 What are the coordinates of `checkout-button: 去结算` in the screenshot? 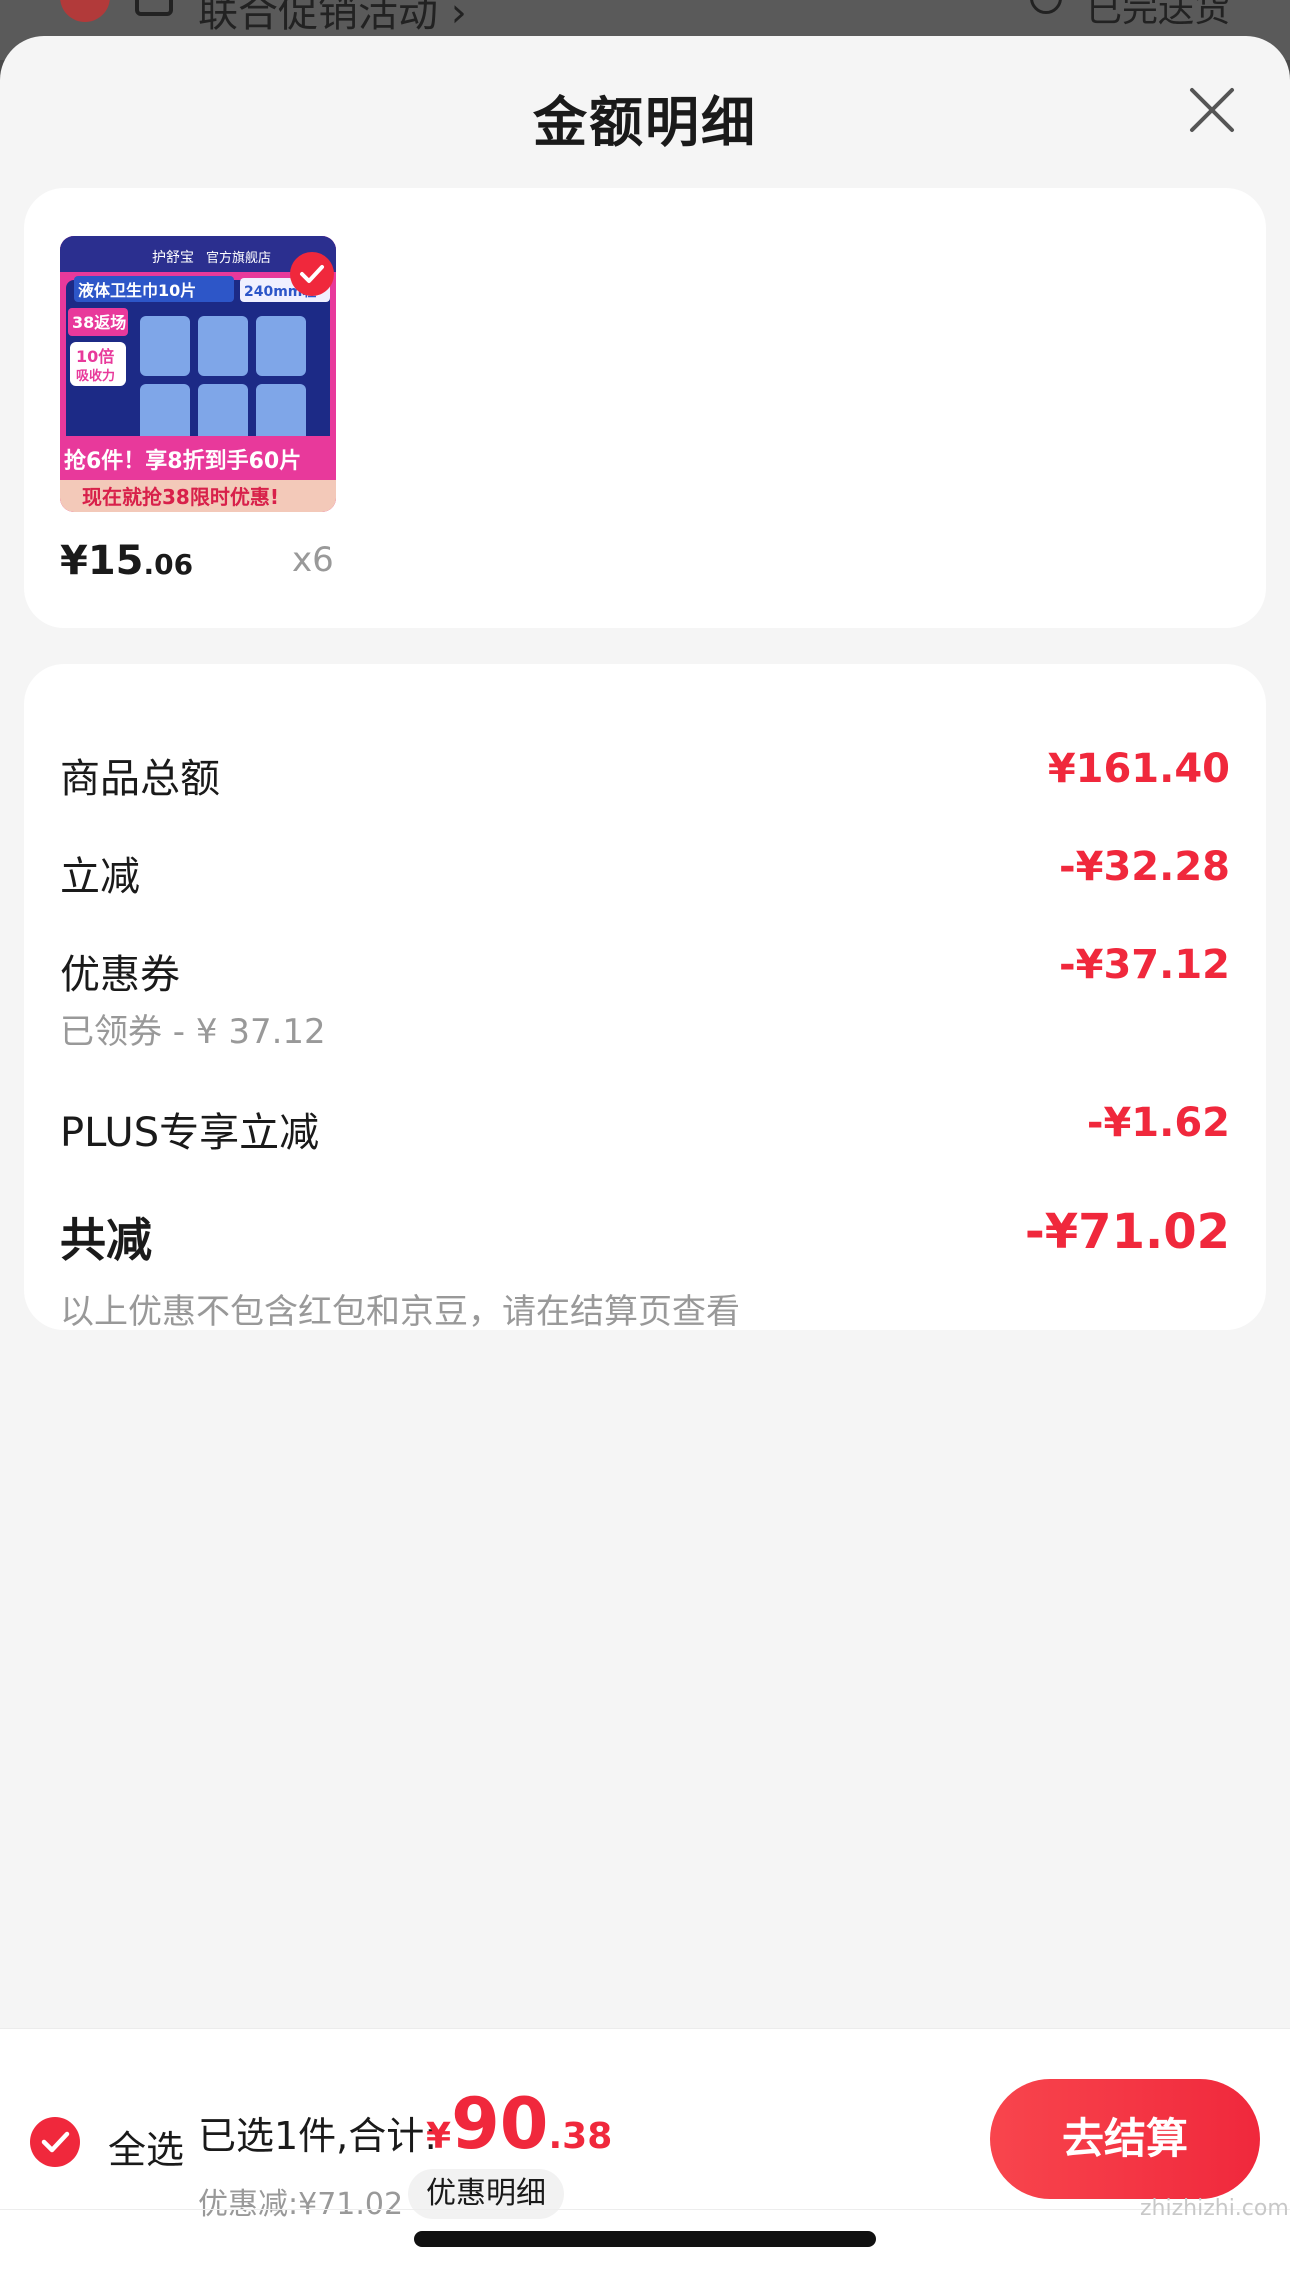 It's located at (1125, 2139).